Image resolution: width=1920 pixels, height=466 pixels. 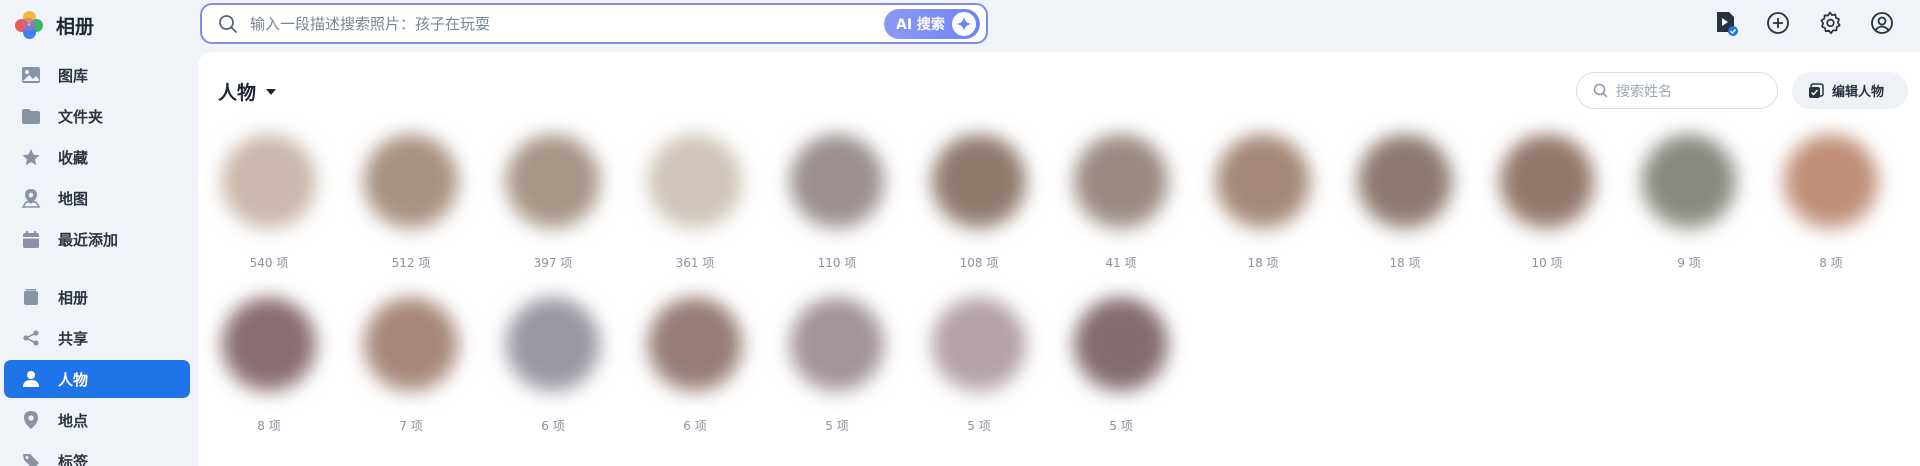 I want to click on gear-icon, so click(x=1830, y=23).